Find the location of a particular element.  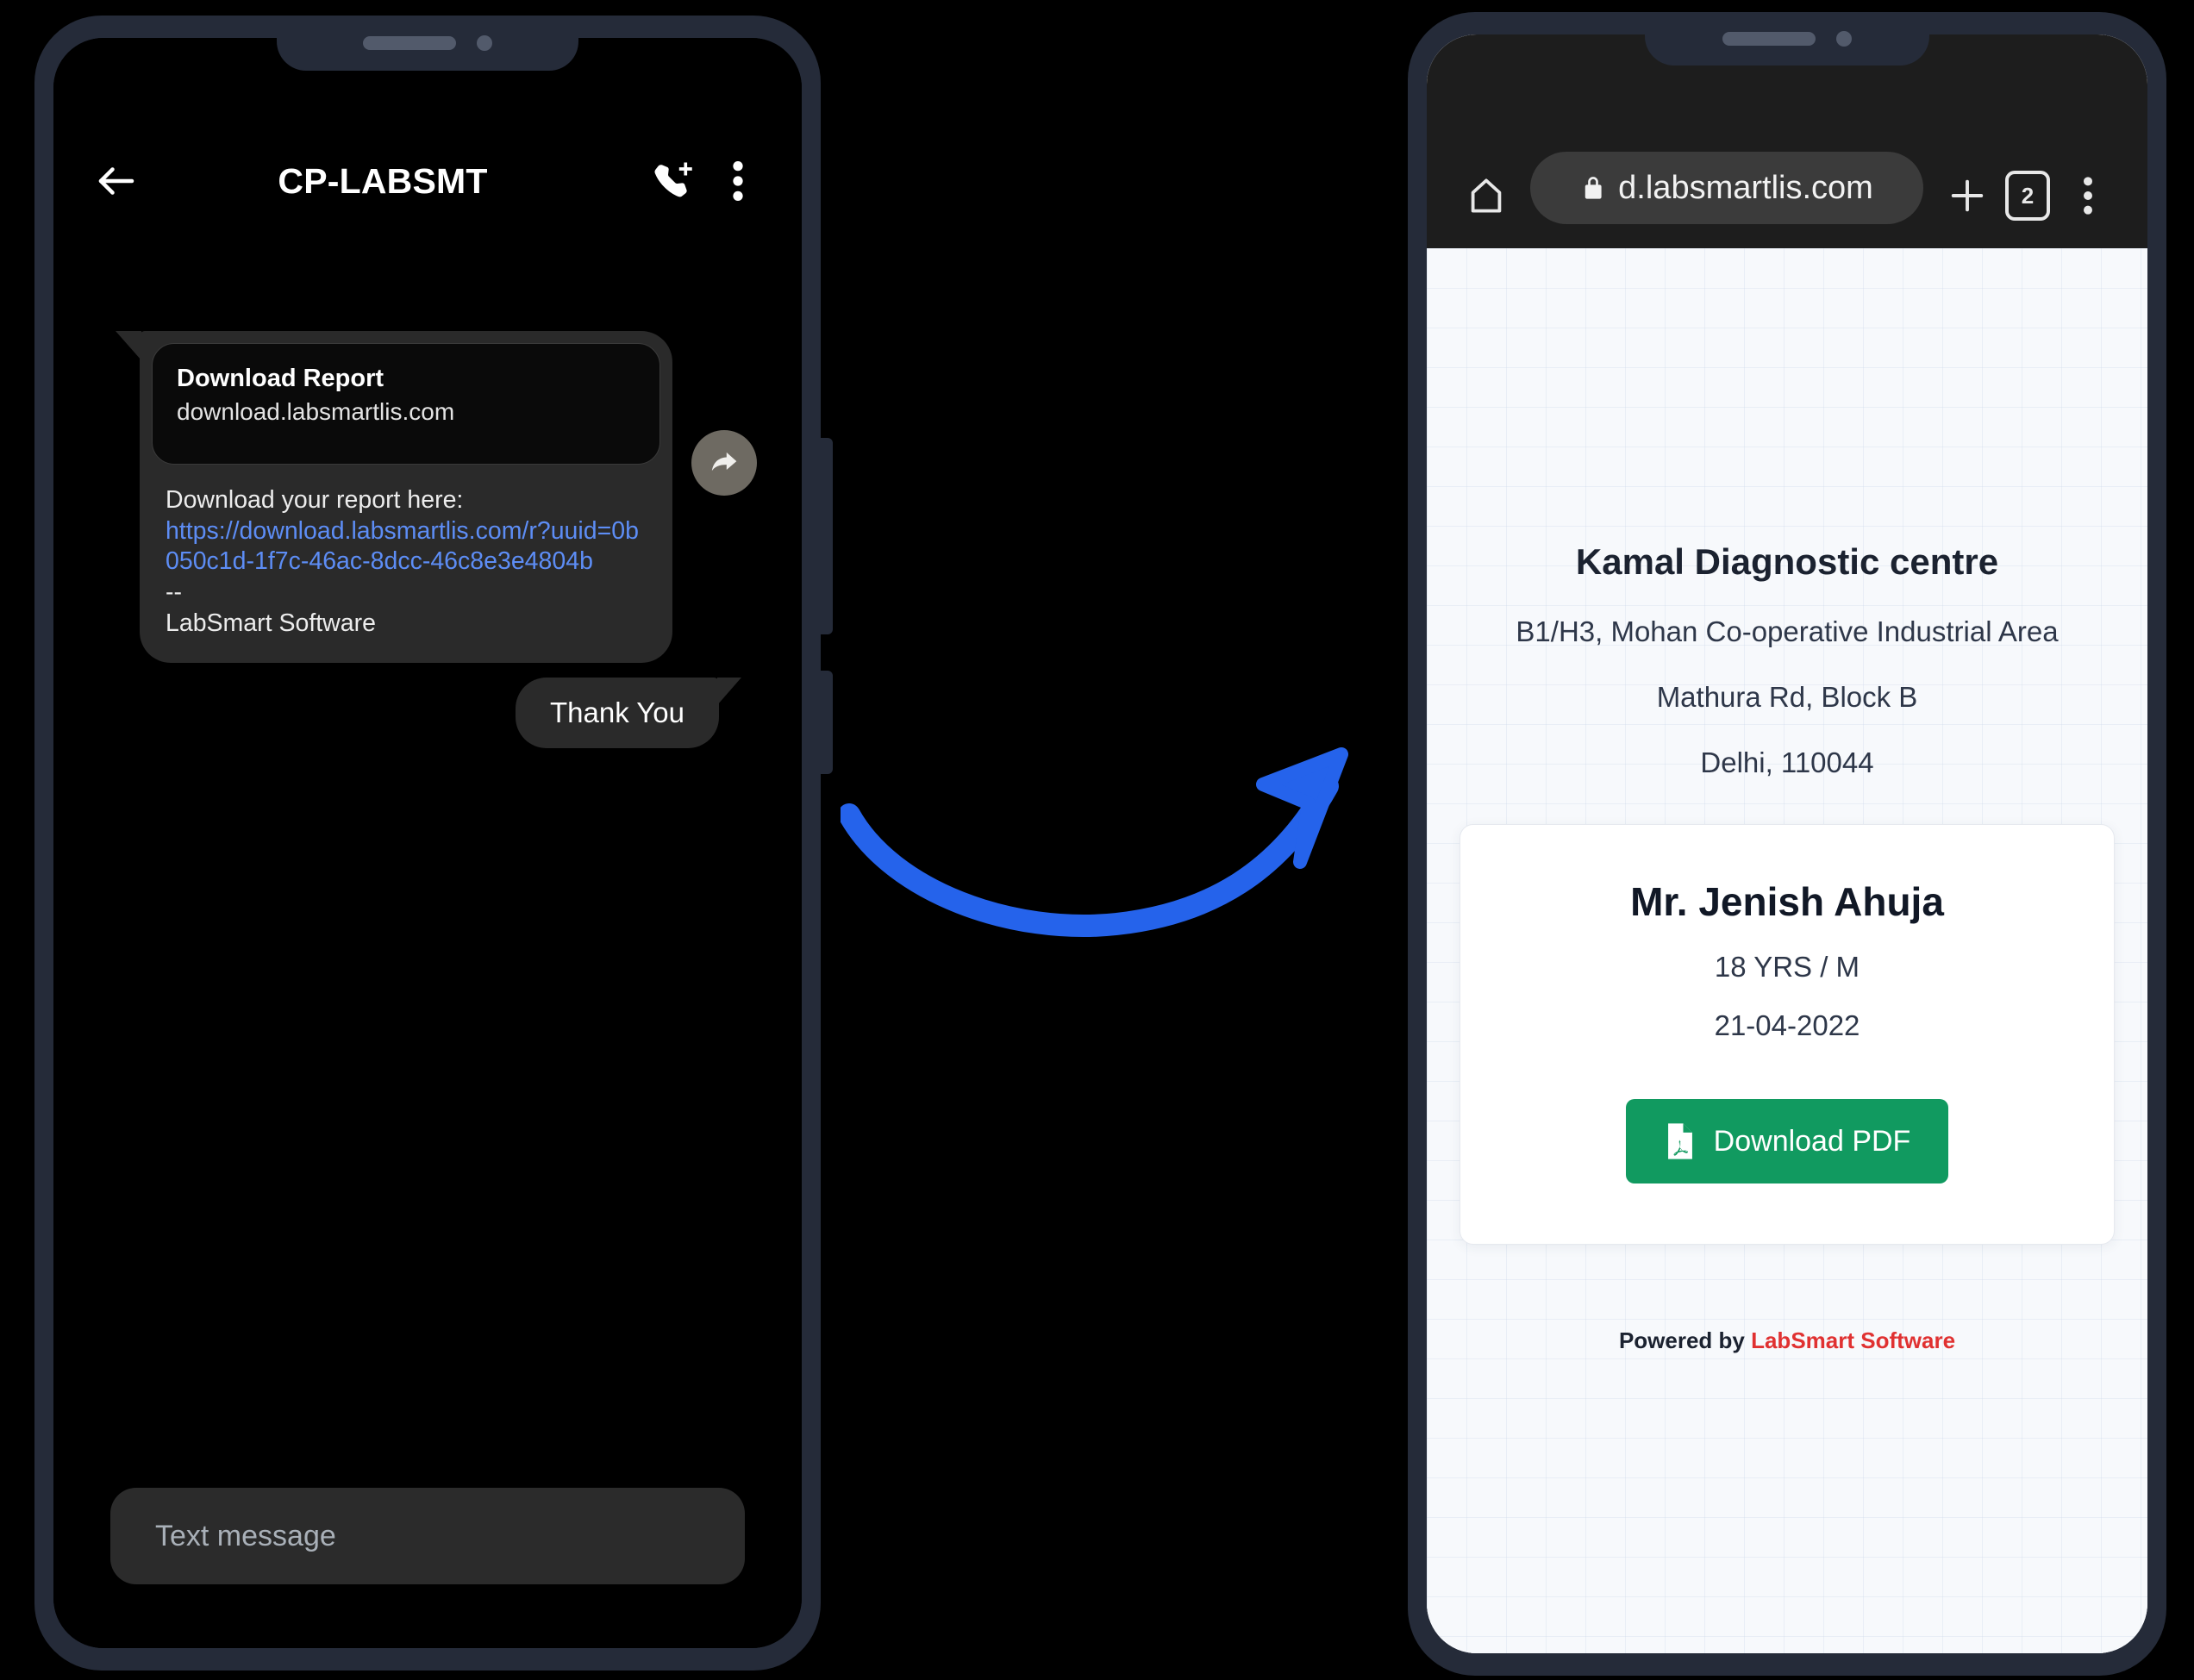

lab-name: Kamal Diagnostic centre is located at coordinates (1787, 561).